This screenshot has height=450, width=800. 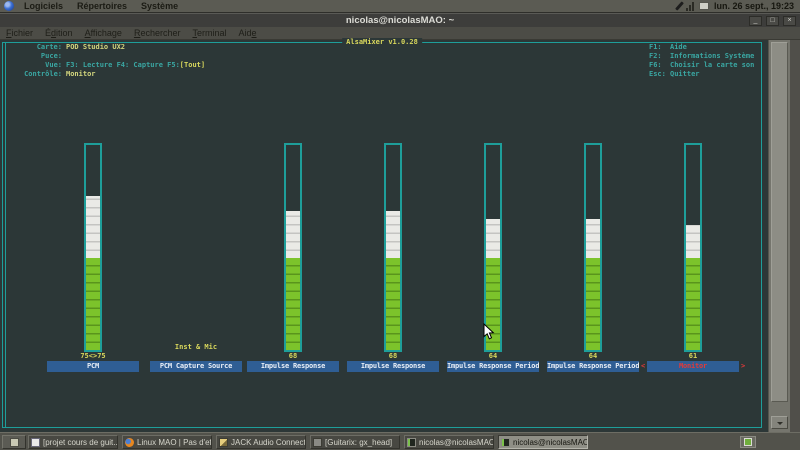 What do you see at coordinates (9, 6) in the screenshot?
I see `applications-menu-icon` at bounding box center [9, 6].